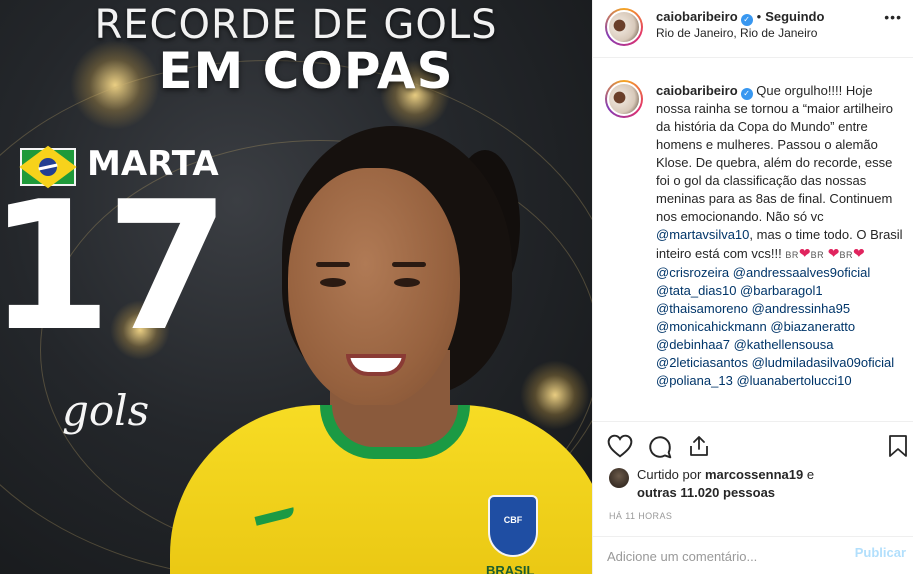 This screenshot has width=913, height=574. Describe the element at coordinates (727, 556) in the screenshot. I see `comment-input` at that location.